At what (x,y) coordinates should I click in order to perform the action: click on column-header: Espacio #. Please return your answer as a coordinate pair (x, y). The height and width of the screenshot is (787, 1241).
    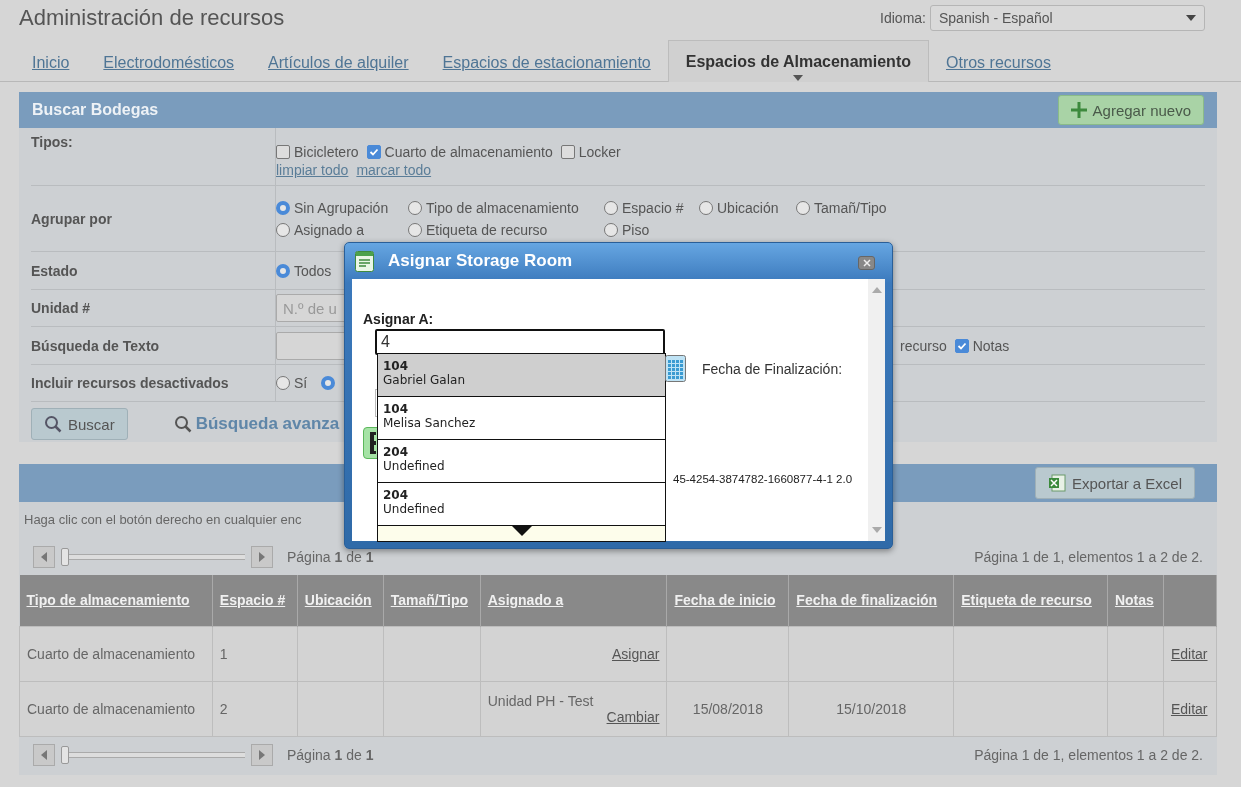
    Looking at the image, I should click on (255, 600).